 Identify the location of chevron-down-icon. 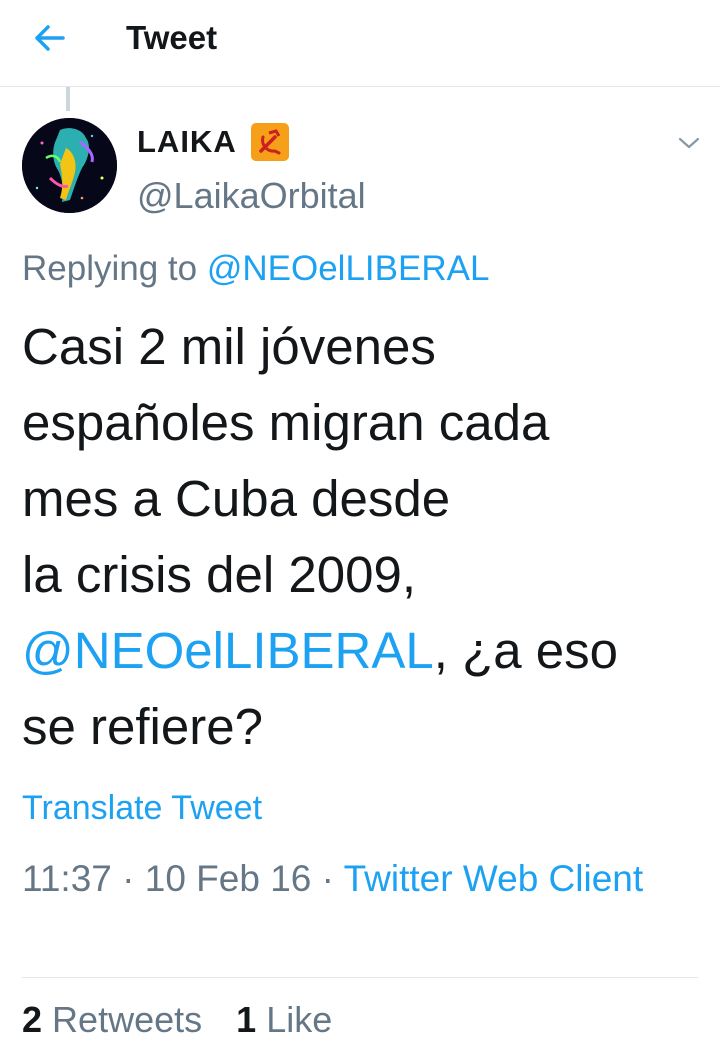
(689, 143).